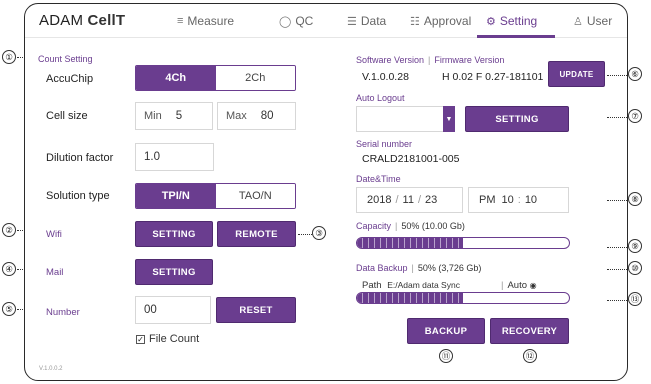  Describe the element at coordinates (419, 268) in the screenshot. I see `data-backup-label: Data Backup | 50% (3,726 Gb)` at that location.